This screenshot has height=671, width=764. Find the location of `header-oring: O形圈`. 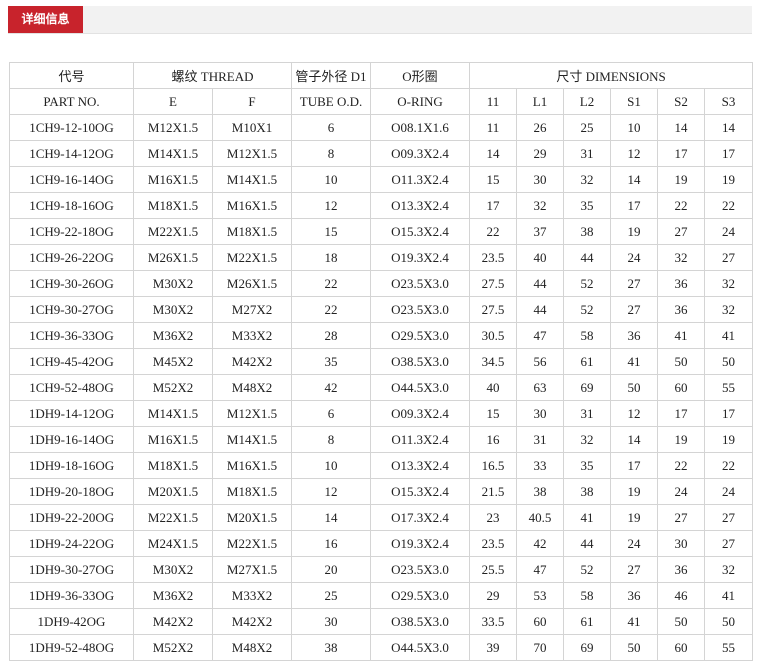

header-oring: O形圈 is located at coordinates (420, 75).